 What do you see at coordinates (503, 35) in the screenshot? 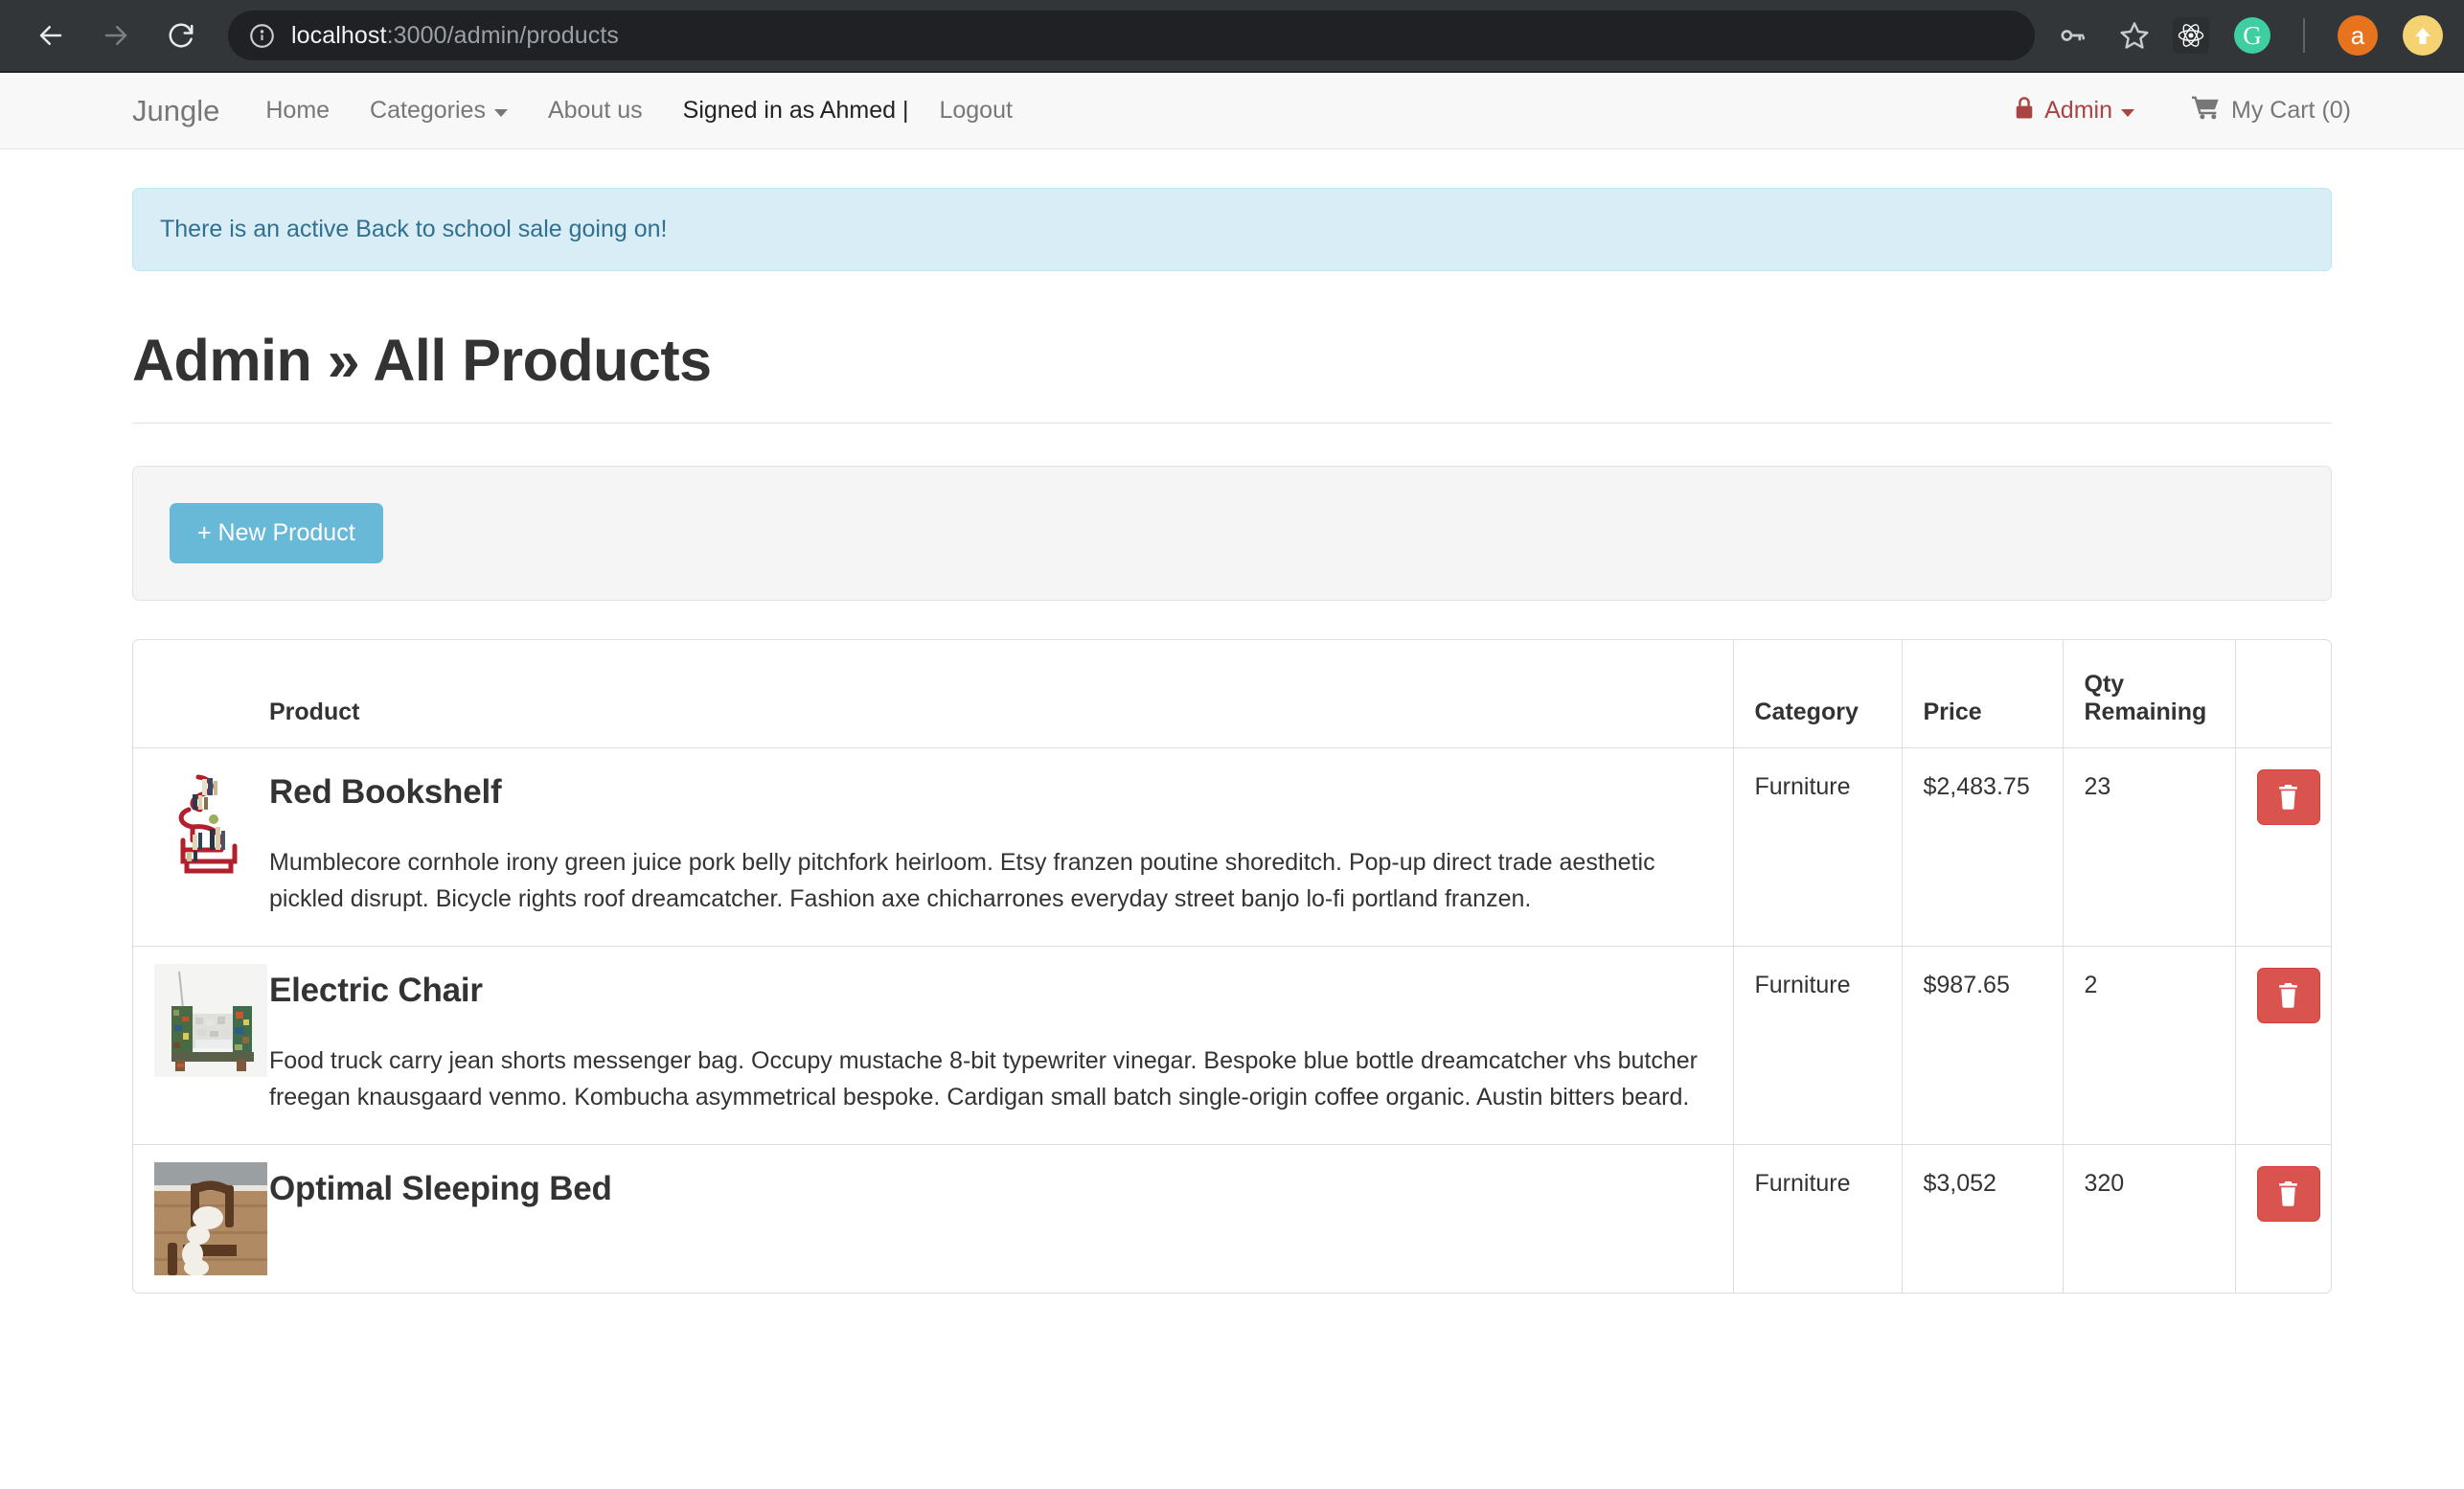
I see `url-path: :3000/admin/products` at bounding box center [503, 35].